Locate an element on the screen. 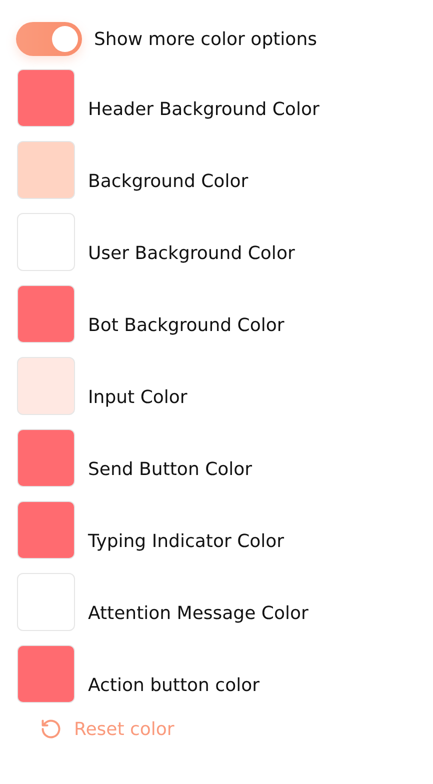 The image size is (433, 784). color-label: Attention Message Color is located at coordinates (198, 613).